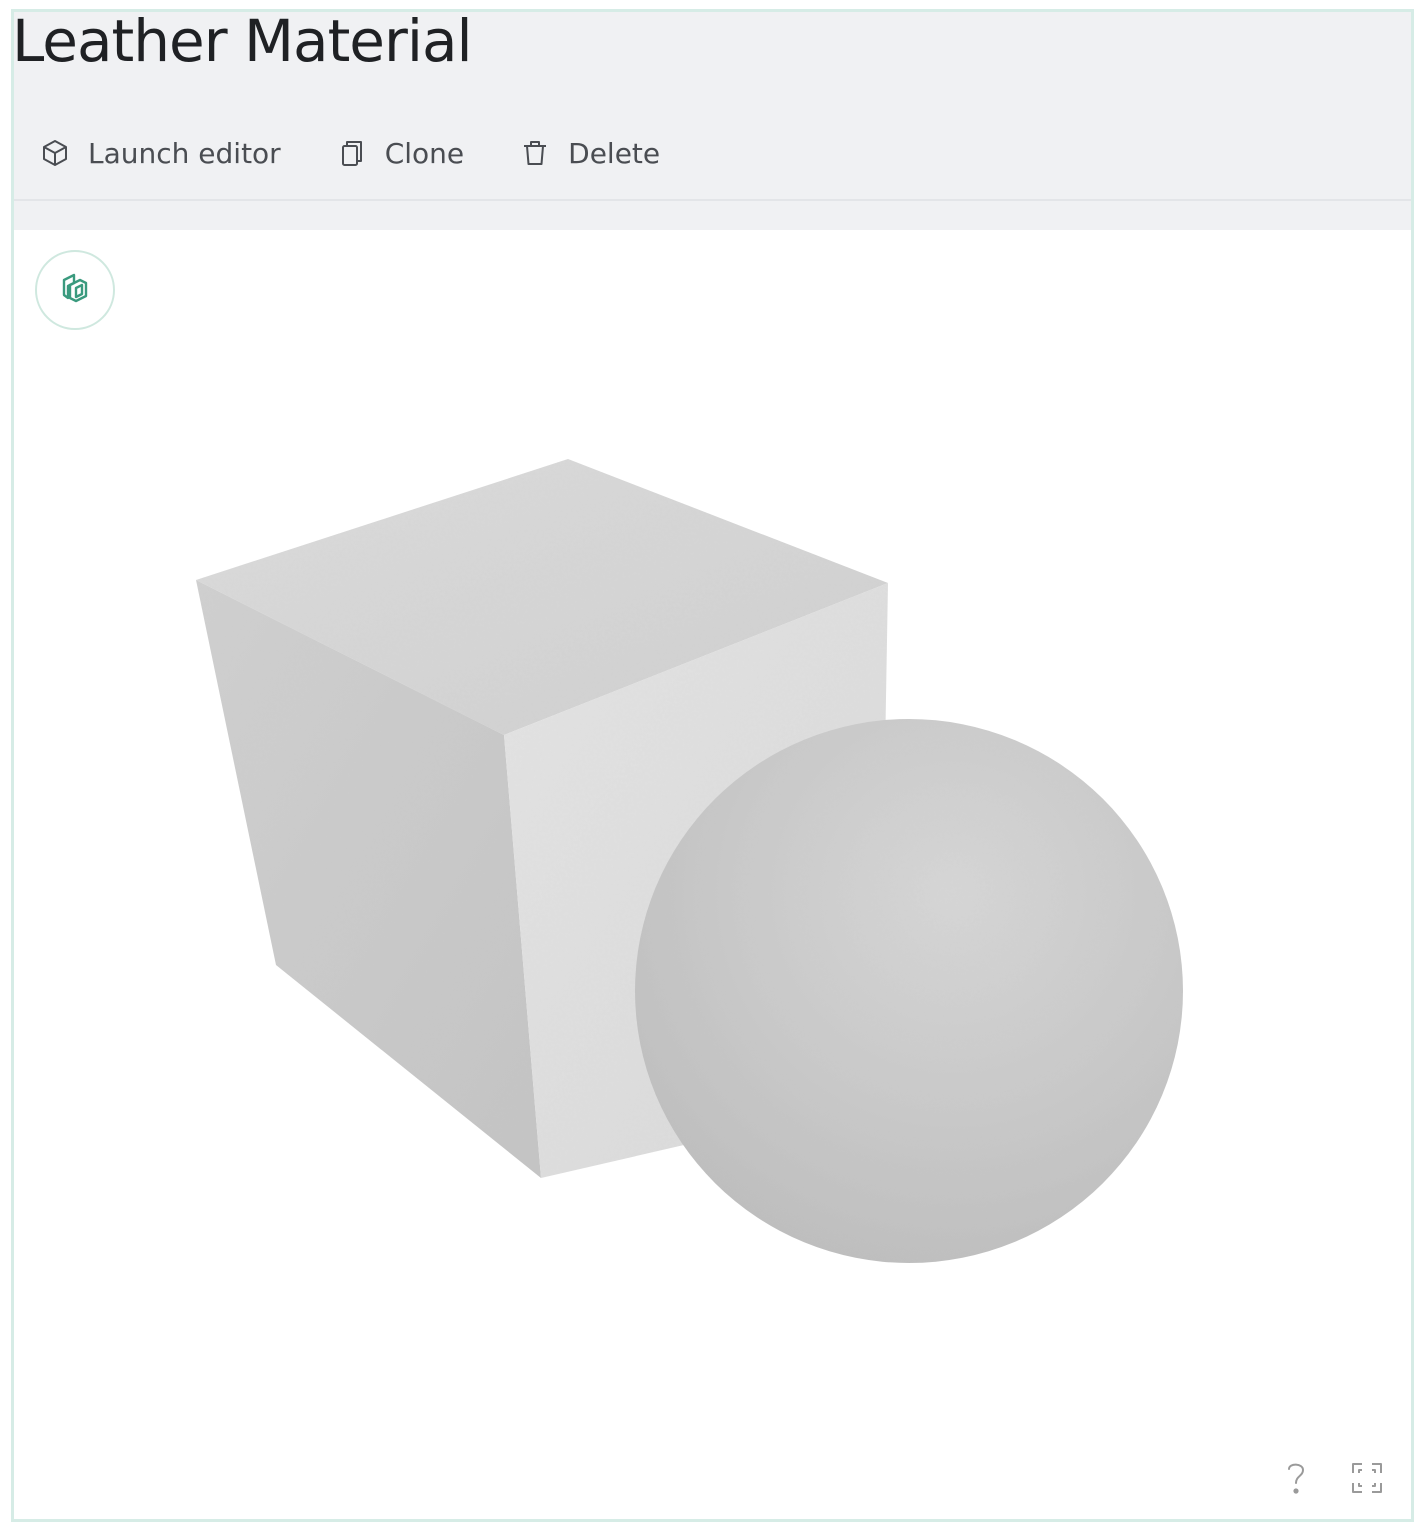 This screenshot has height=1534, width=1424. I want to click on viewer-logo-button, so click(75, 290).